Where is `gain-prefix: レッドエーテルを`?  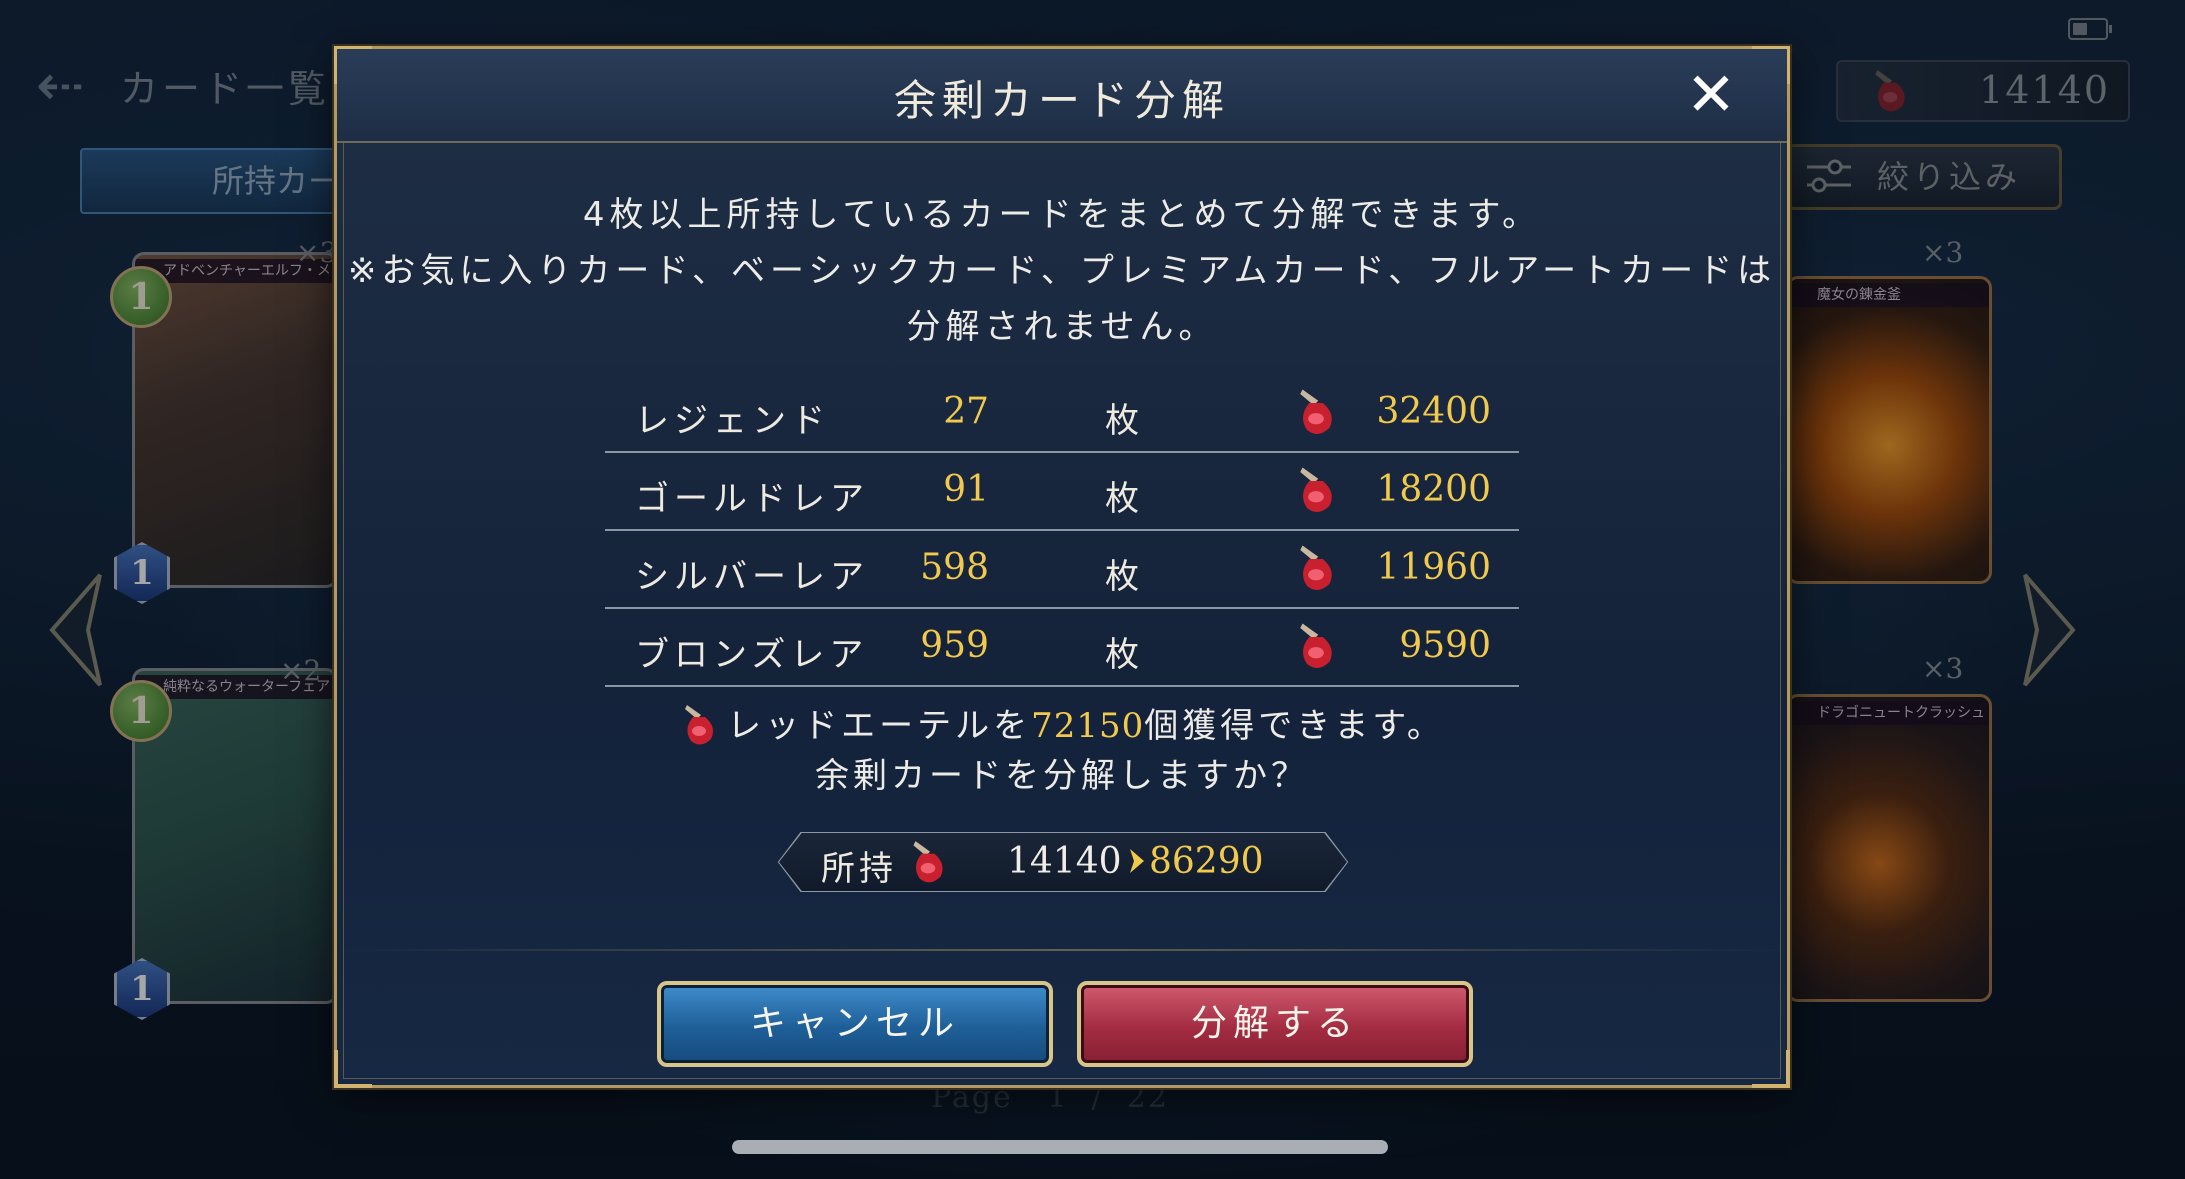
gain-prefix: レッドエーテルを is located at coordinates (879, 726).